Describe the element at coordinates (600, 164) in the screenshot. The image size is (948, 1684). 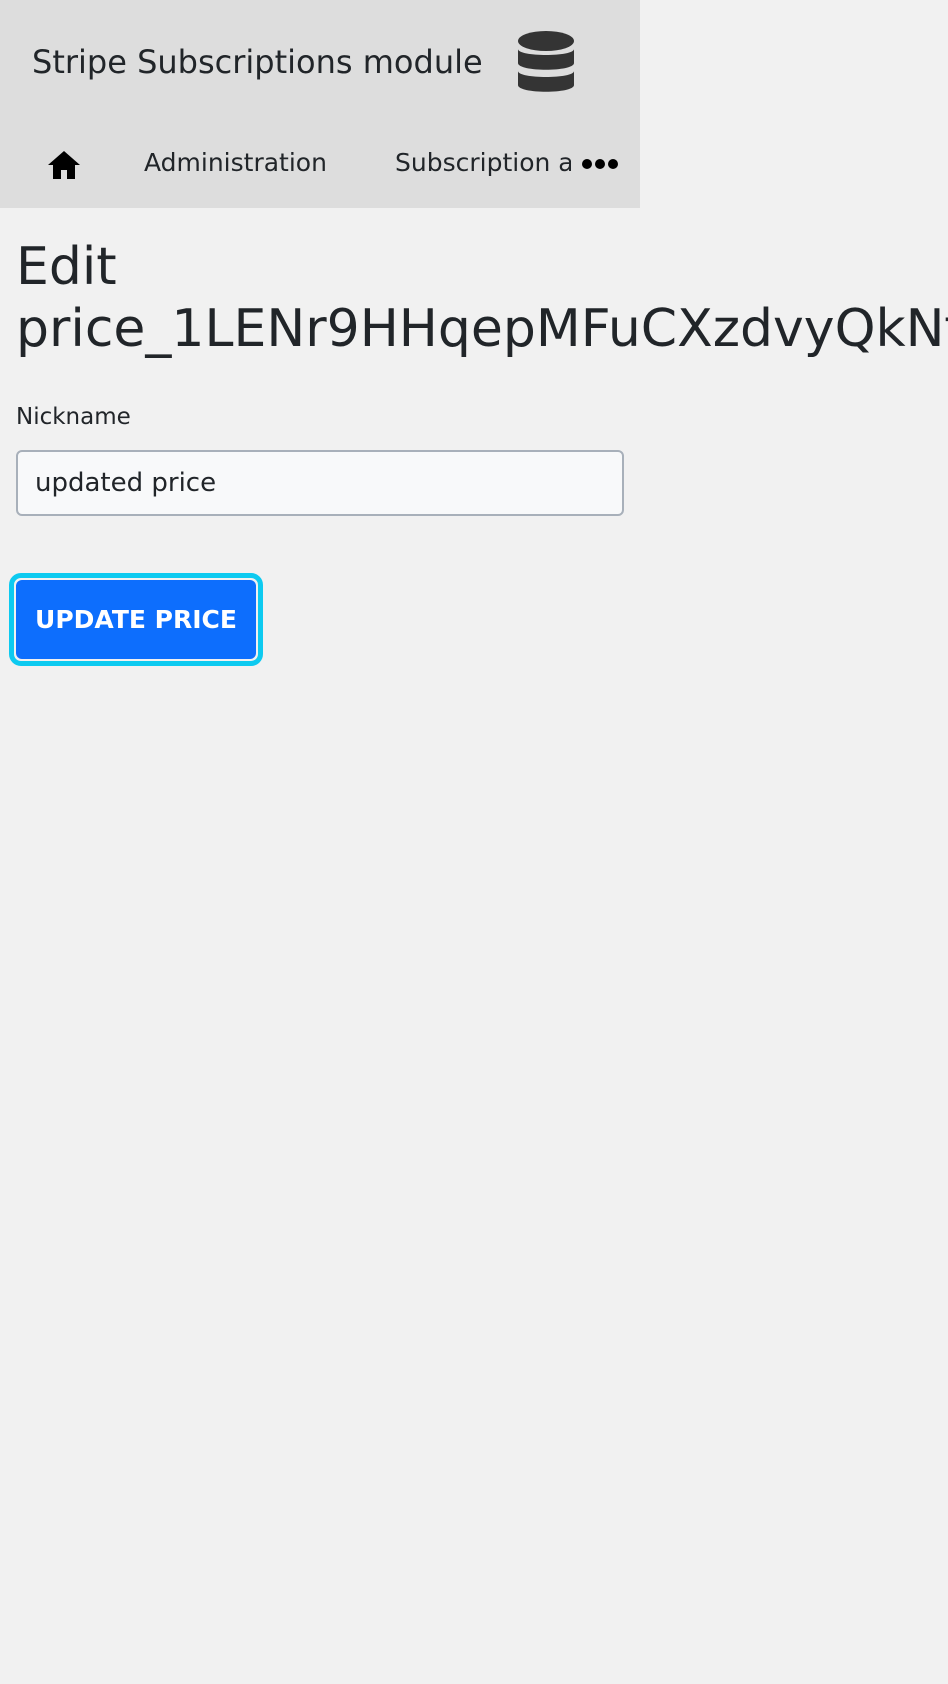
I see `more-dots-icon` at that location.